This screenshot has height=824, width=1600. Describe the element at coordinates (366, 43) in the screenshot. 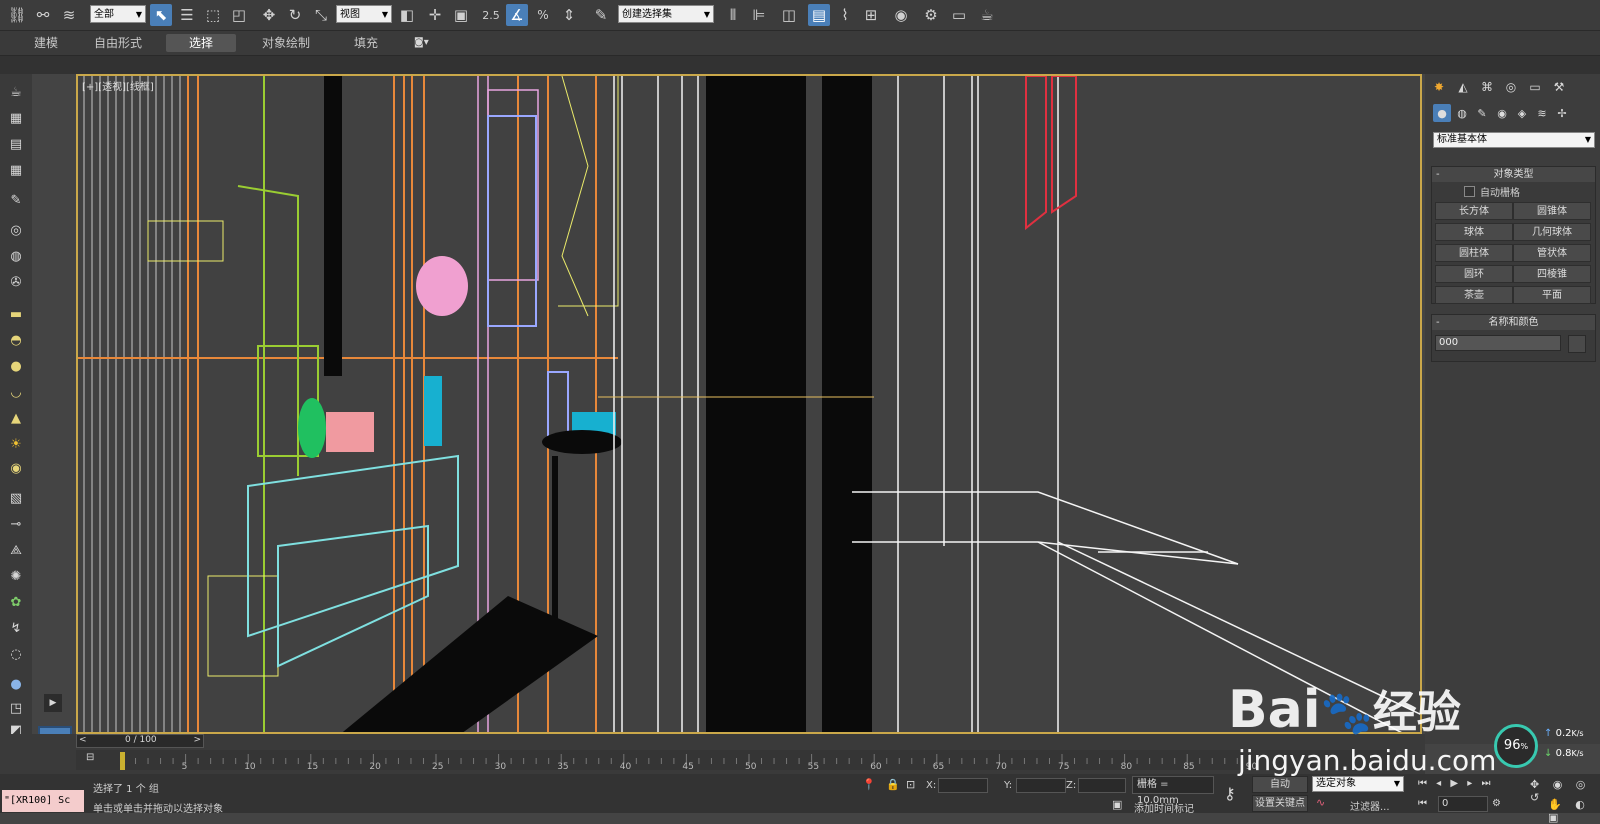

I see `tab-populate: 填充` at that location.